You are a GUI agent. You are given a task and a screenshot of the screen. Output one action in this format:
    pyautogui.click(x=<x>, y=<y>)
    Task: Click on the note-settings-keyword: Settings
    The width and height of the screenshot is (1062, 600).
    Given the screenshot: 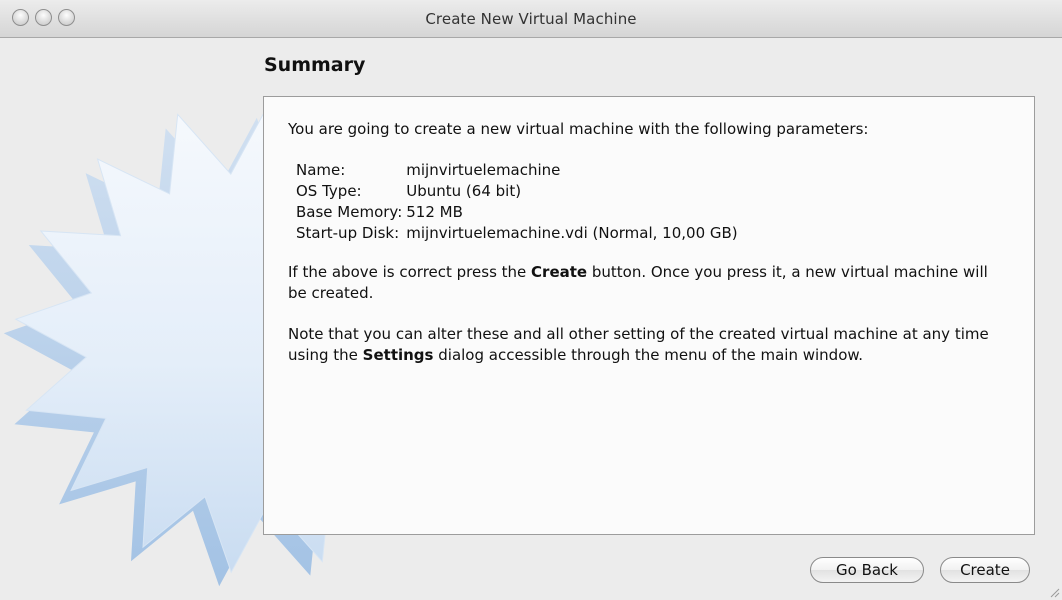 What is the action you would take?
    pyautogui.click(x=398, y=355)
    